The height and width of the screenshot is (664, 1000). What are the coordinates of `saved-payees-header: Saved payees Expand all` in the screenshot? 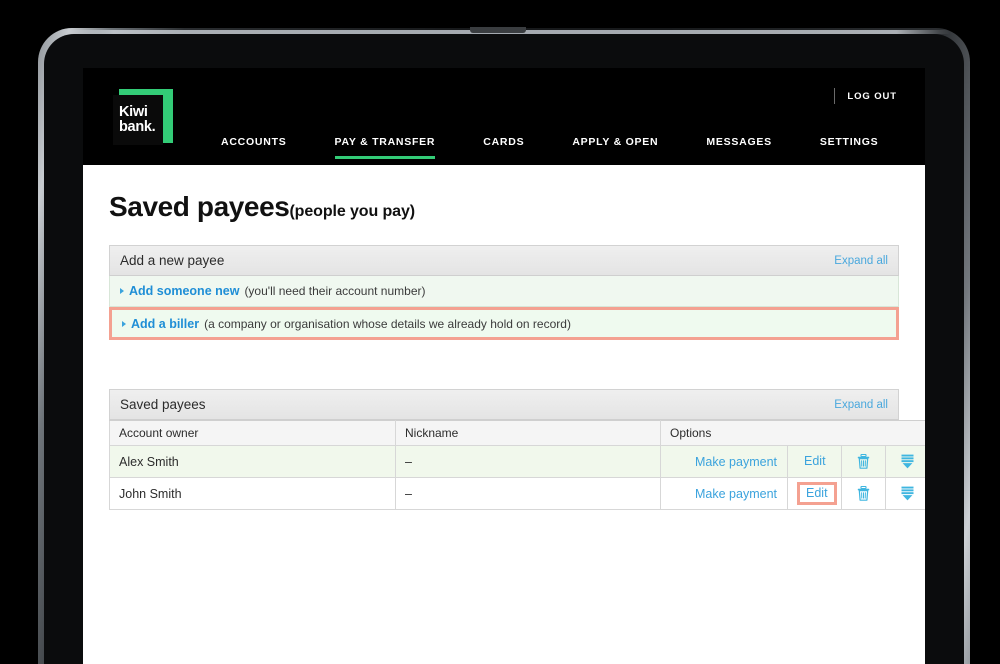 It's located at (504, 404).